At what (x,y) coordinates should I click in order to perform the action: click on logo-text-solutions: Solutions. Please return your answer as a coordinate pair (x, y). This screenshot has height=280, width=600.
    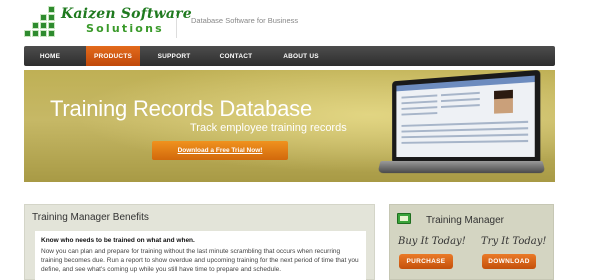
    Looking at the image, I should click on (125, 28).